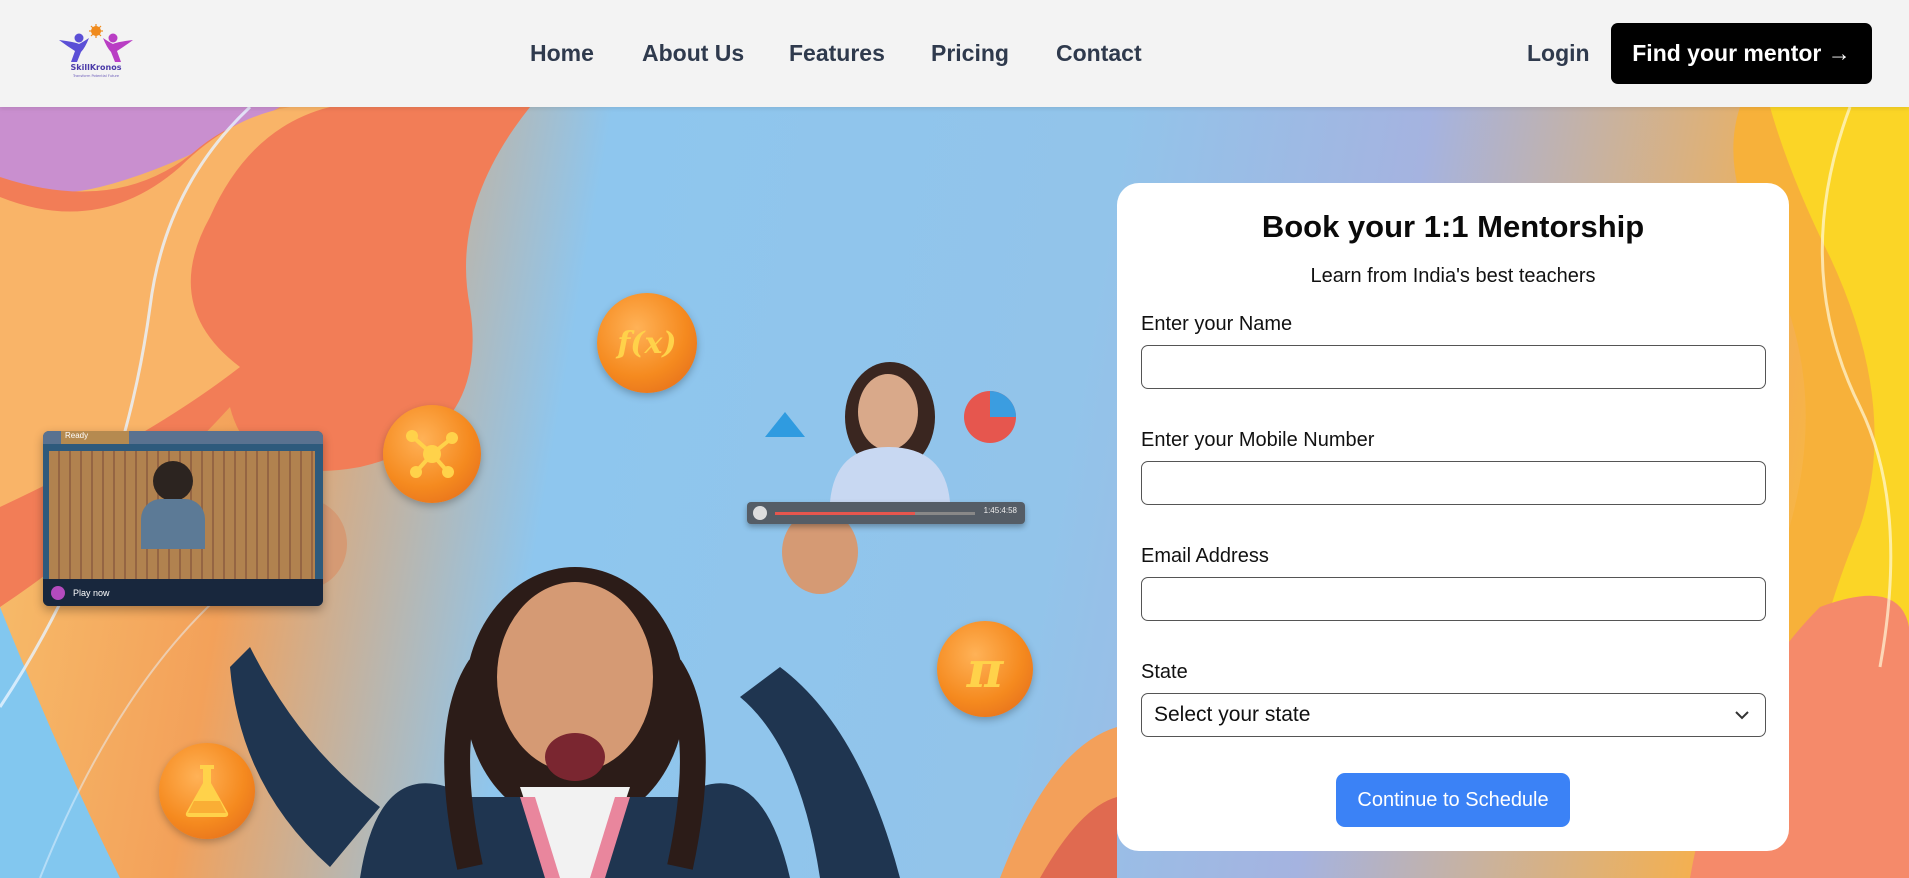 Image resolution: width=1909 pixels, height=878 pixels. Describe the element at coordinates (183, 518) in the screenshot. I see `video-lesson-card: Ready Play now` at that location.